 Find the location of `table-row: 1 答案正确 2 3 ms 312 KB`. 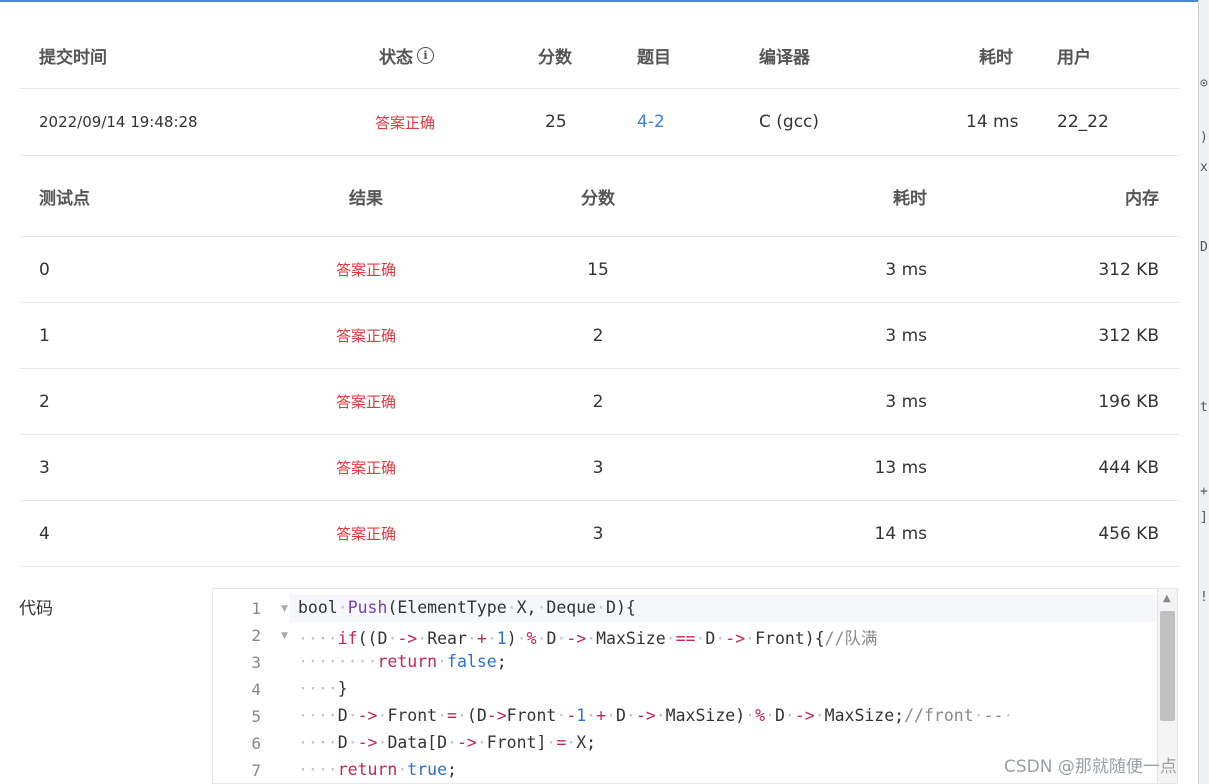

table-row: 1 答案正确 2 3 ms 312 KB is located at coordinates (599, 336).